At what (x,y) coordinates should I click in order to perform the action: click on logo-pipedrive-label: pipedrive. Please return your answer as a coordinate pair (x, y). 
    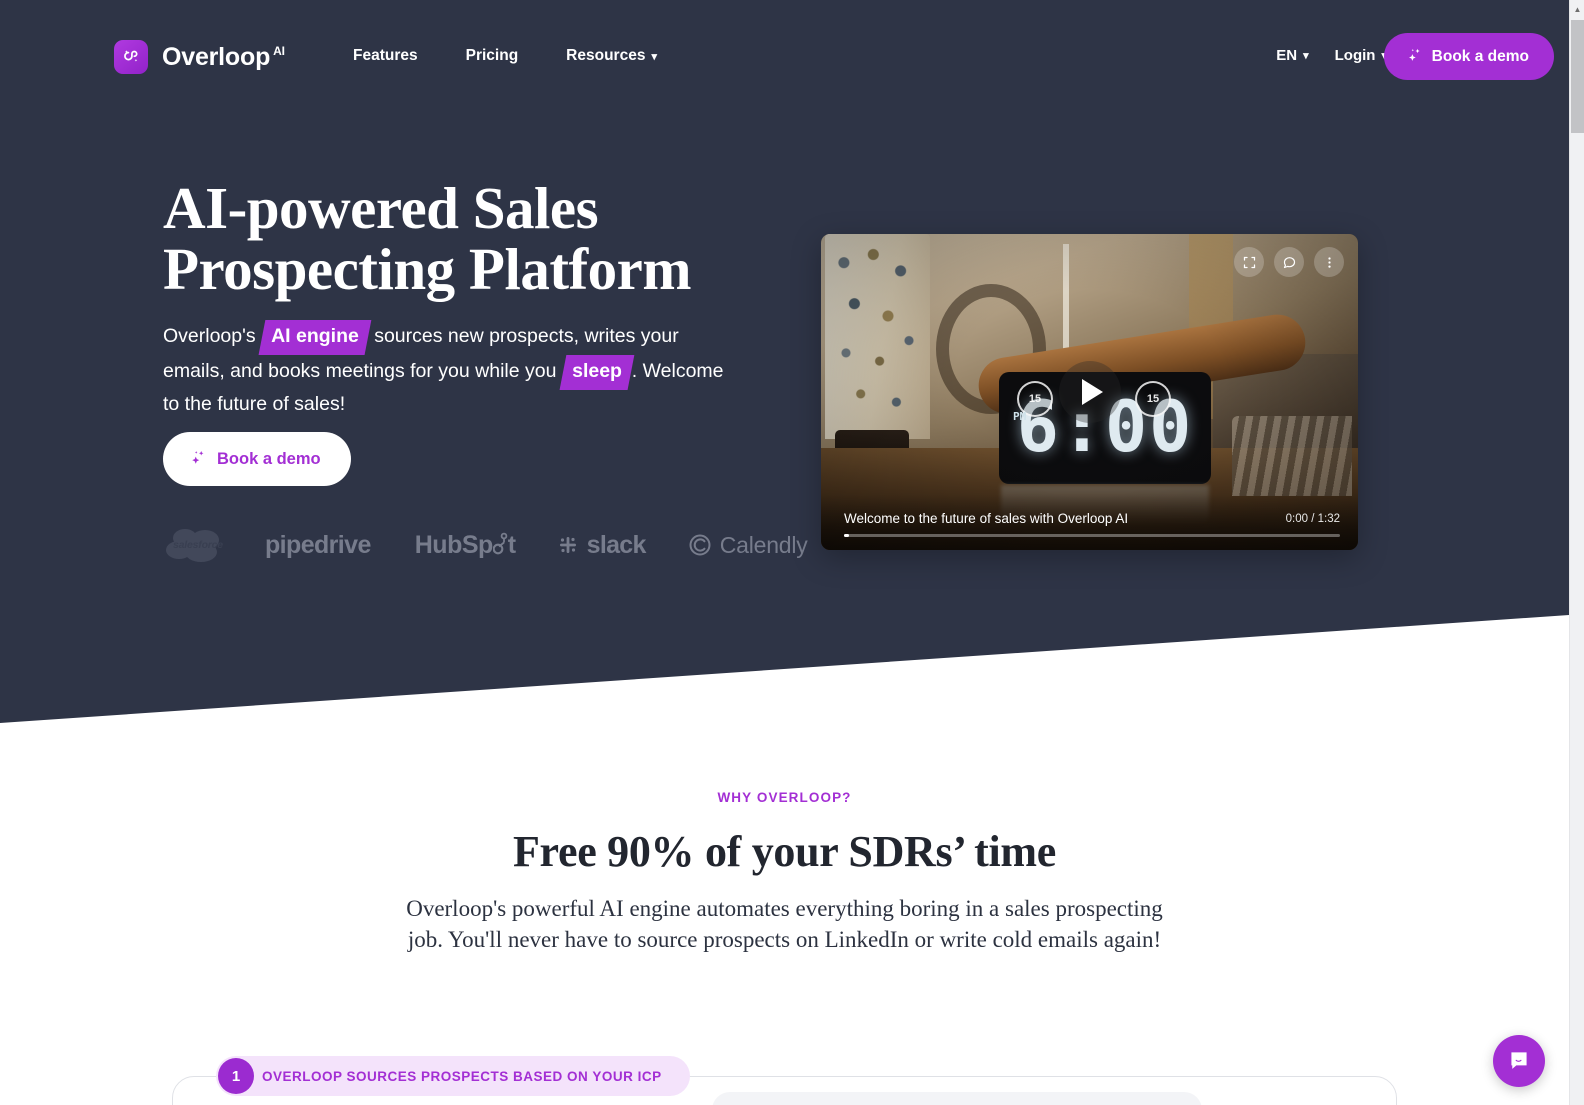
    Looking at the image, I should click on (318, 544).